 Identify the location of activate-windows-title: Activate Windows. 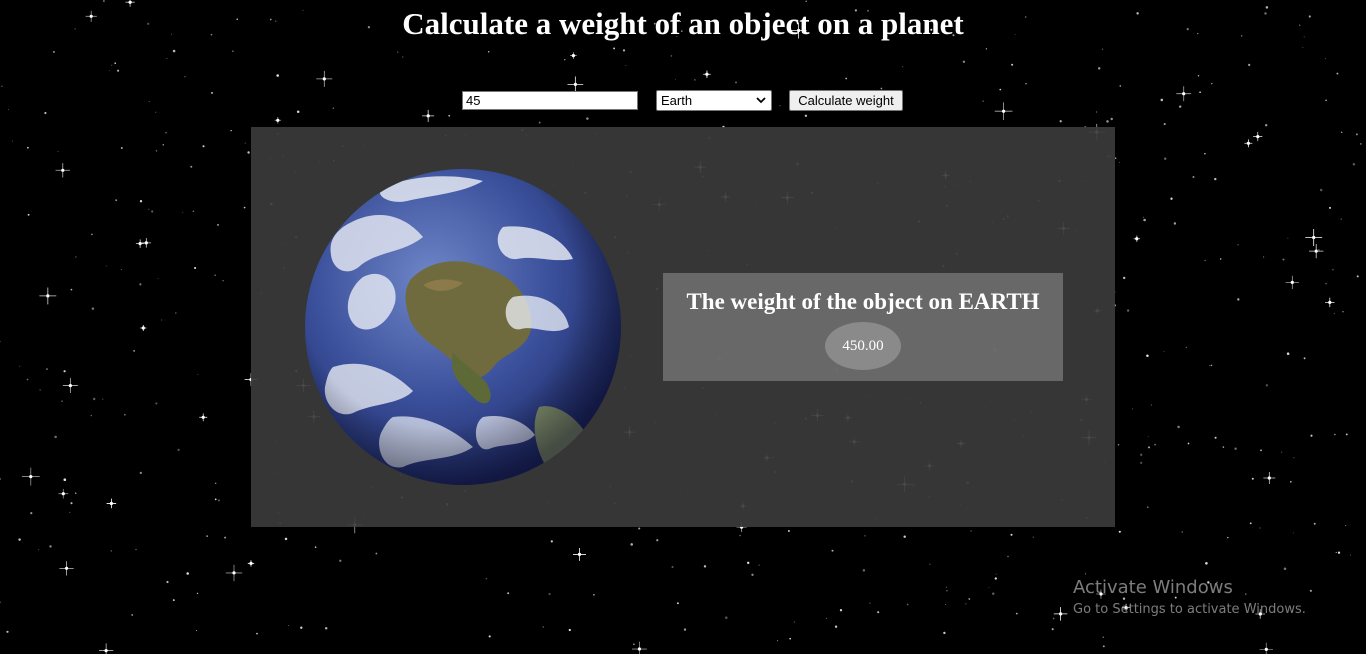
(1153, 587).